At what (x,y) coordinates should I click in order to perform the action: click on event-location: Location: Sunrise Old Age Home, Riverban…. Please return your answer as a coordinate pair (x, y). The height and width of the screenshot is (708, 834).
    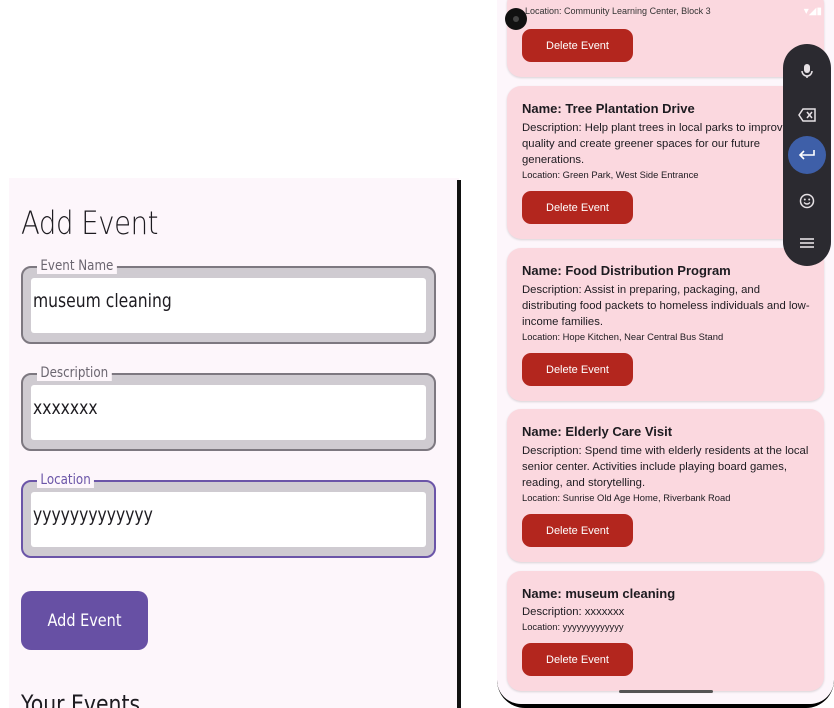
    Looking at the image, I should click on (626, 497).